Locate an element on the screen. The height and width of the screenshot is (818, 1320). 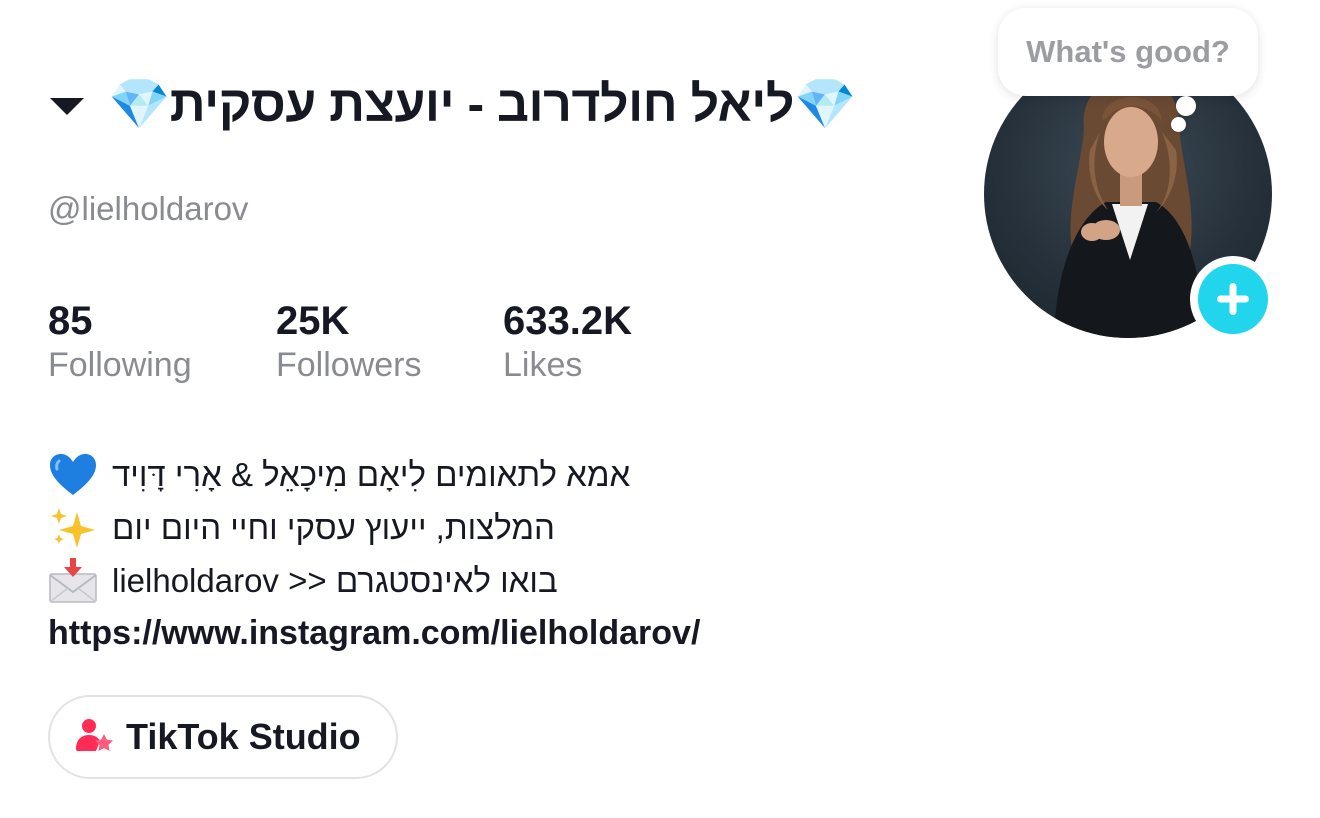
username: @lielholdarov is located at coordinates (148, 208).